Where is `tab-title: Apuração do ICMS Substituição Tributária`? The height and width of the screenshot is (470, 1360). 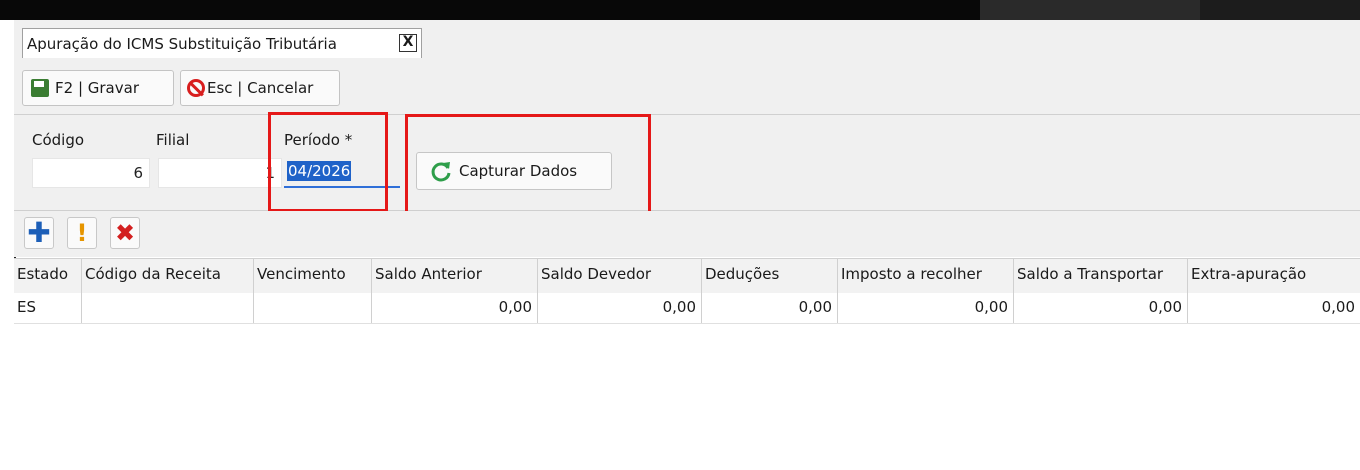 tab-title: Apuração do ICMS Substituição Tributária is located at coordinates (182, 44).